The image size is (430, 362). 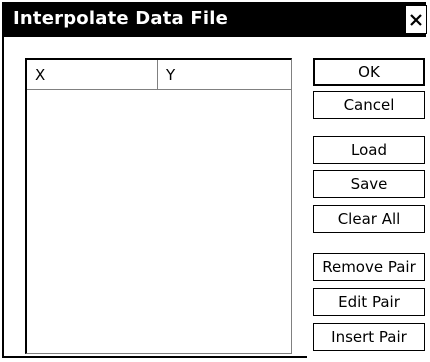 I want to click on title-bar: Interpolate Data File, so click(x=214, y=19).